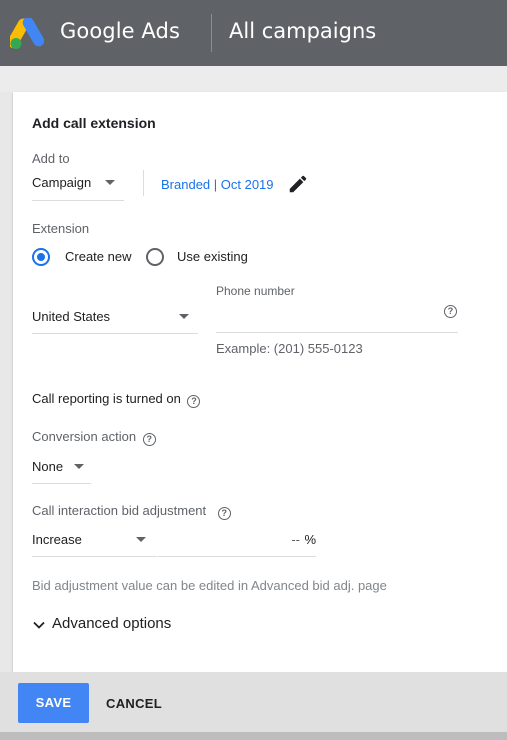 Image resolution: width=507 pixels, height=740 pixels. I want to click on country-value: United States, so click(71, 316).